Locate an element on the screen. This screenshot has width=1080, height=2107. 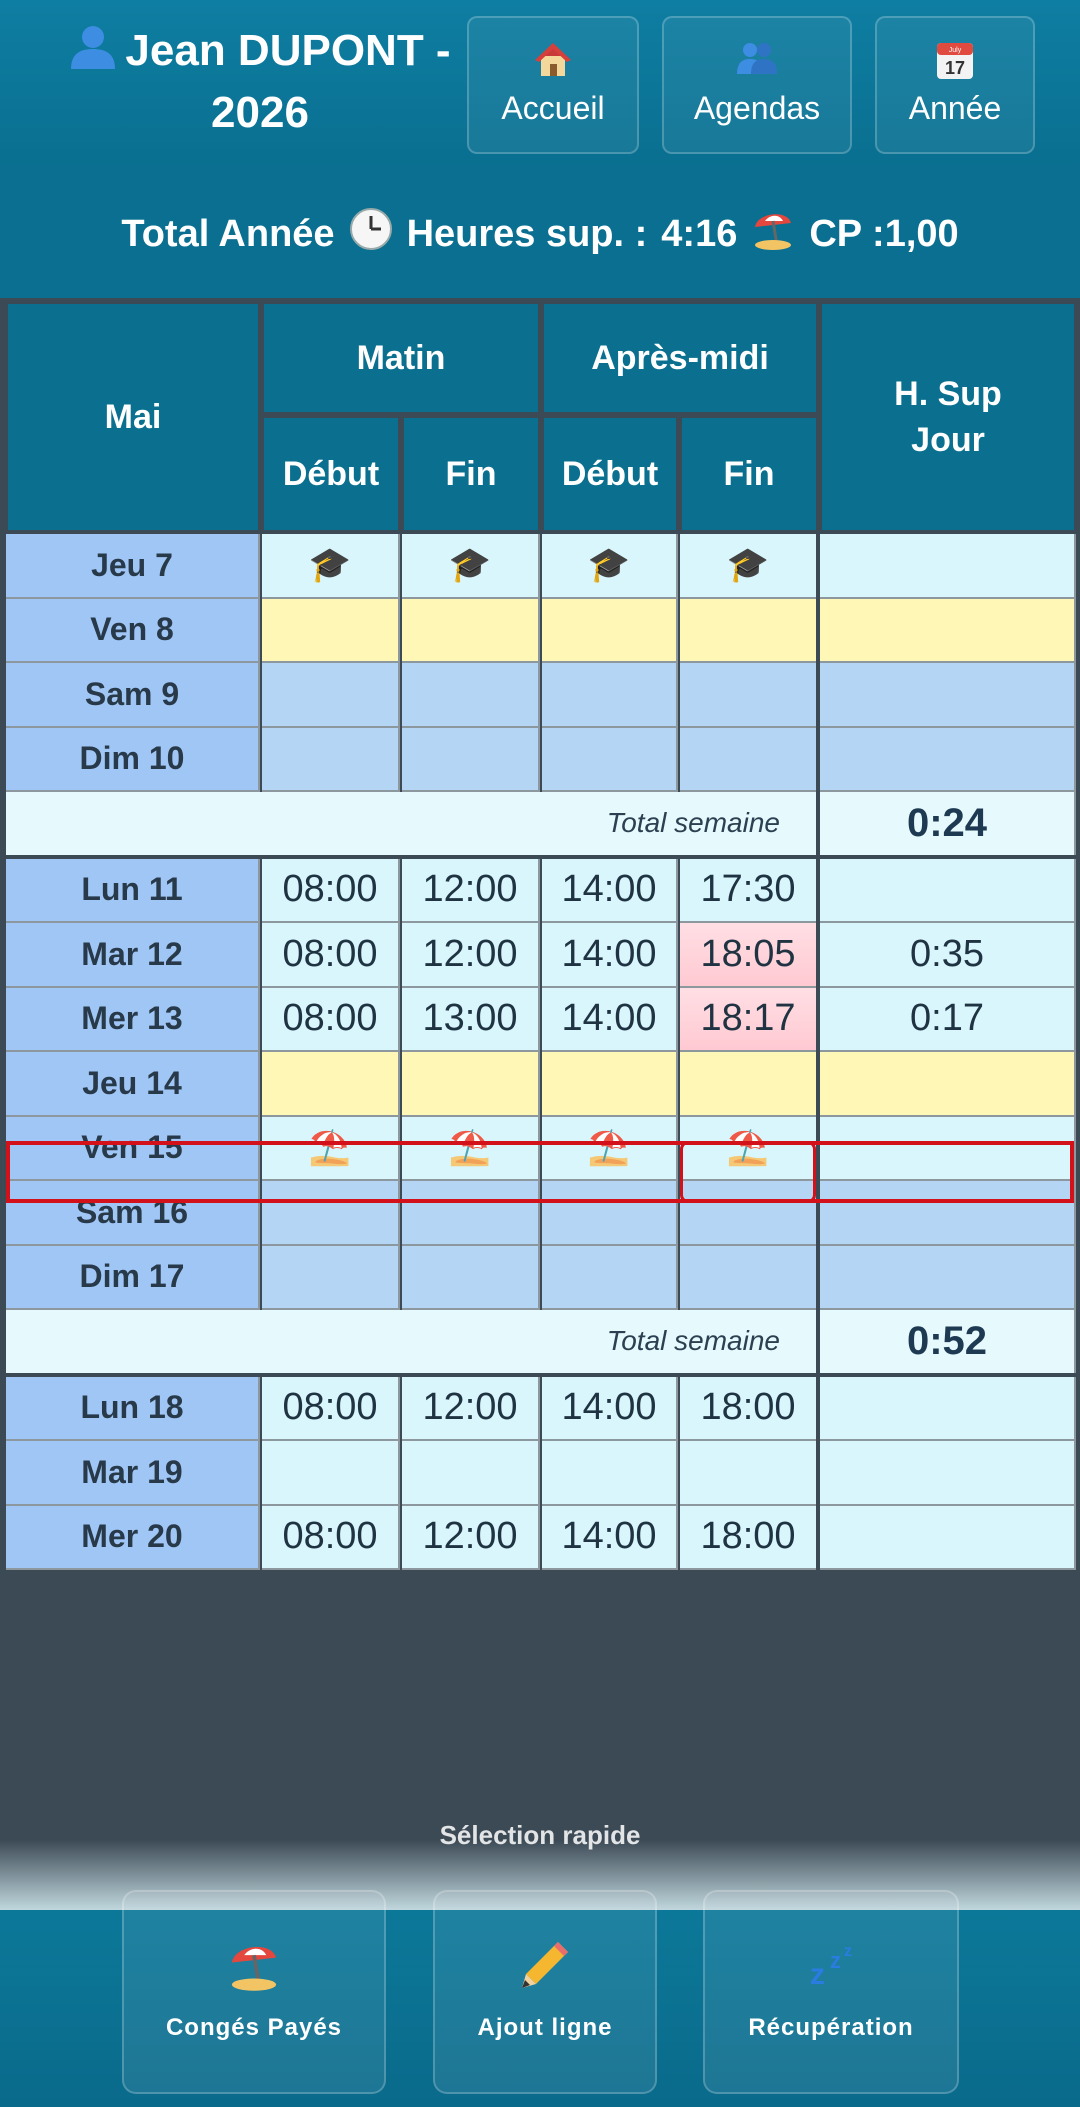
pencil-icon is located at coordinates (545, 1965).